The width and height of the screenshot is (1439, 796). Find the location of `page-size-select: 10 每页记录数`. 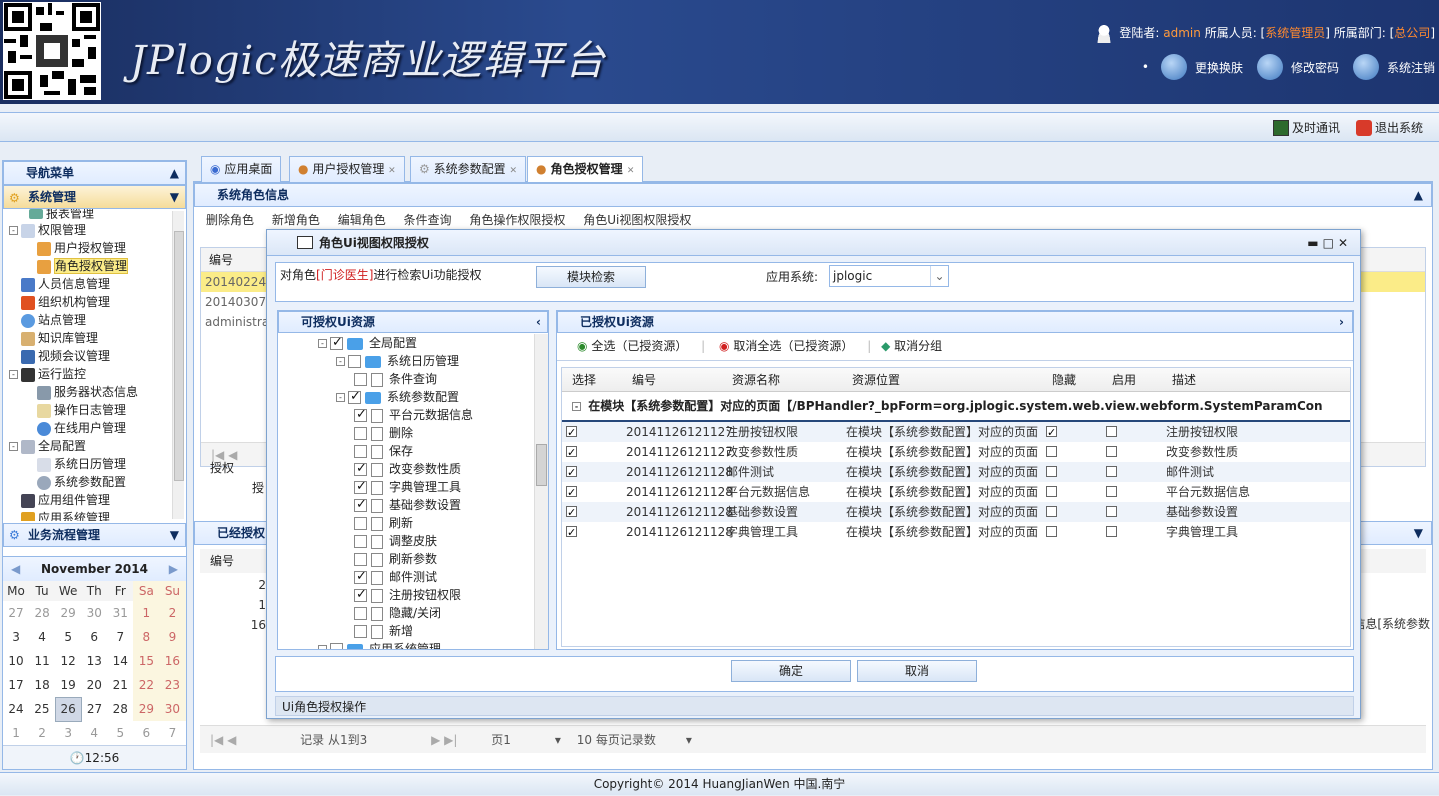

page-size-select: 10 每页记录数 is located at coordinates (616, 740).